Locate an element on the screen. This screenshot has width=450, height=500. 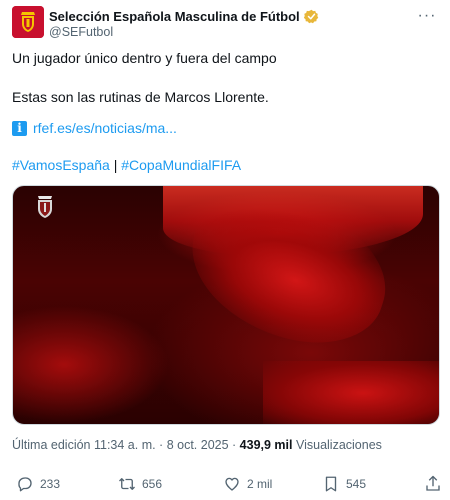
account-name-row: Selección Española Masculina de Fútbol is located at coordinates (184, 16).